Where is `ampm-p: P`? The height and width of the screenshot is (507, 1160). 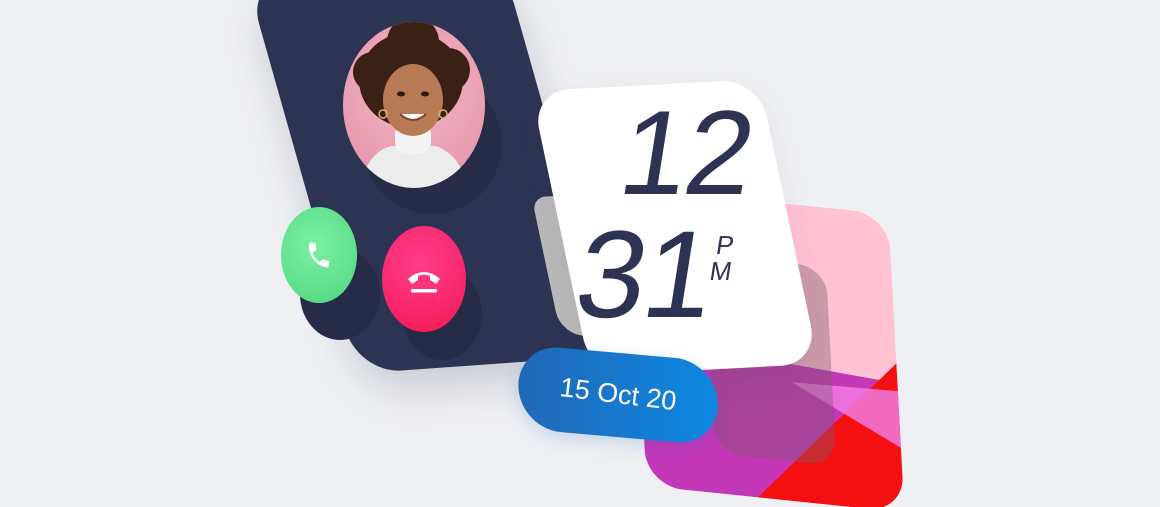
ampm-p: P is located at coordinates (725, 245).